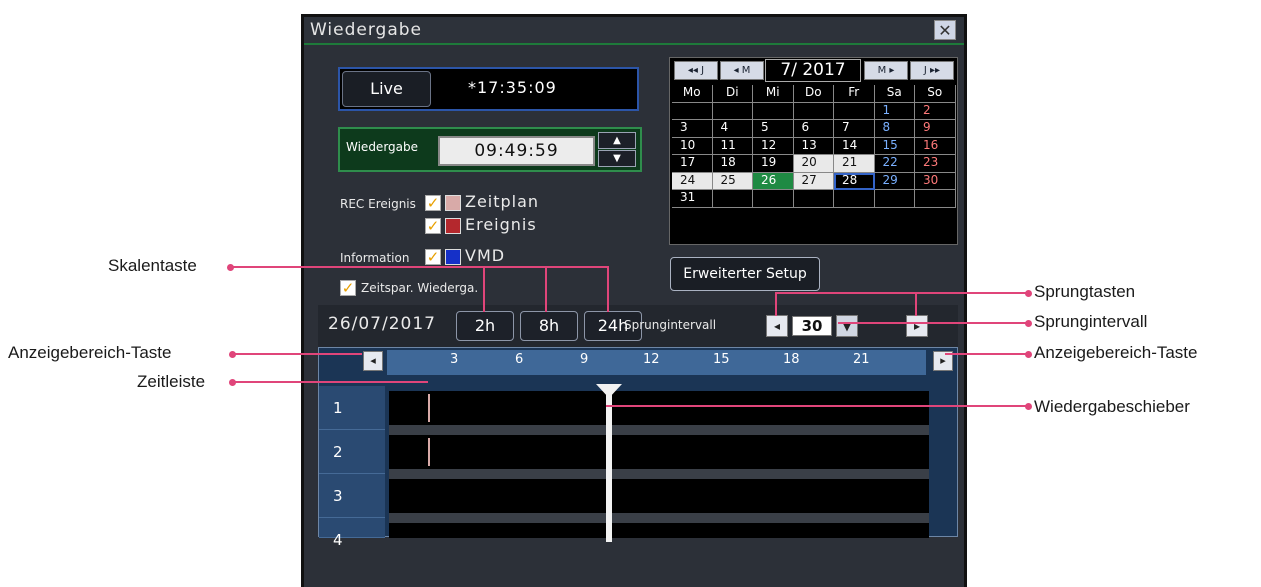  What do you see at coordinates (549, 326) in the screenshot?
I see `scale-8h-button: 8h` at bounding box center [549, 326].